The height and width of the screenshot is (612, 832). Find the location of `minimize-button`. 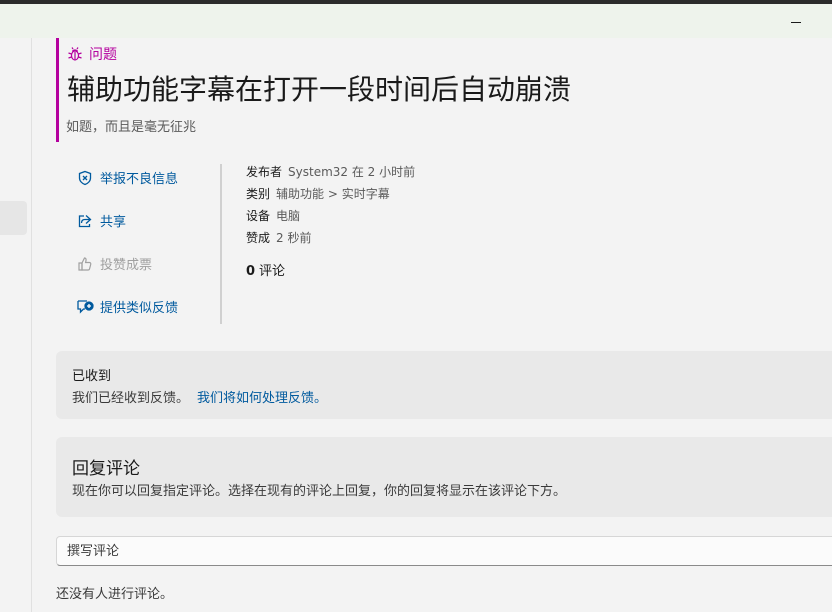

minimize-button is located at coordinates (796, 22).